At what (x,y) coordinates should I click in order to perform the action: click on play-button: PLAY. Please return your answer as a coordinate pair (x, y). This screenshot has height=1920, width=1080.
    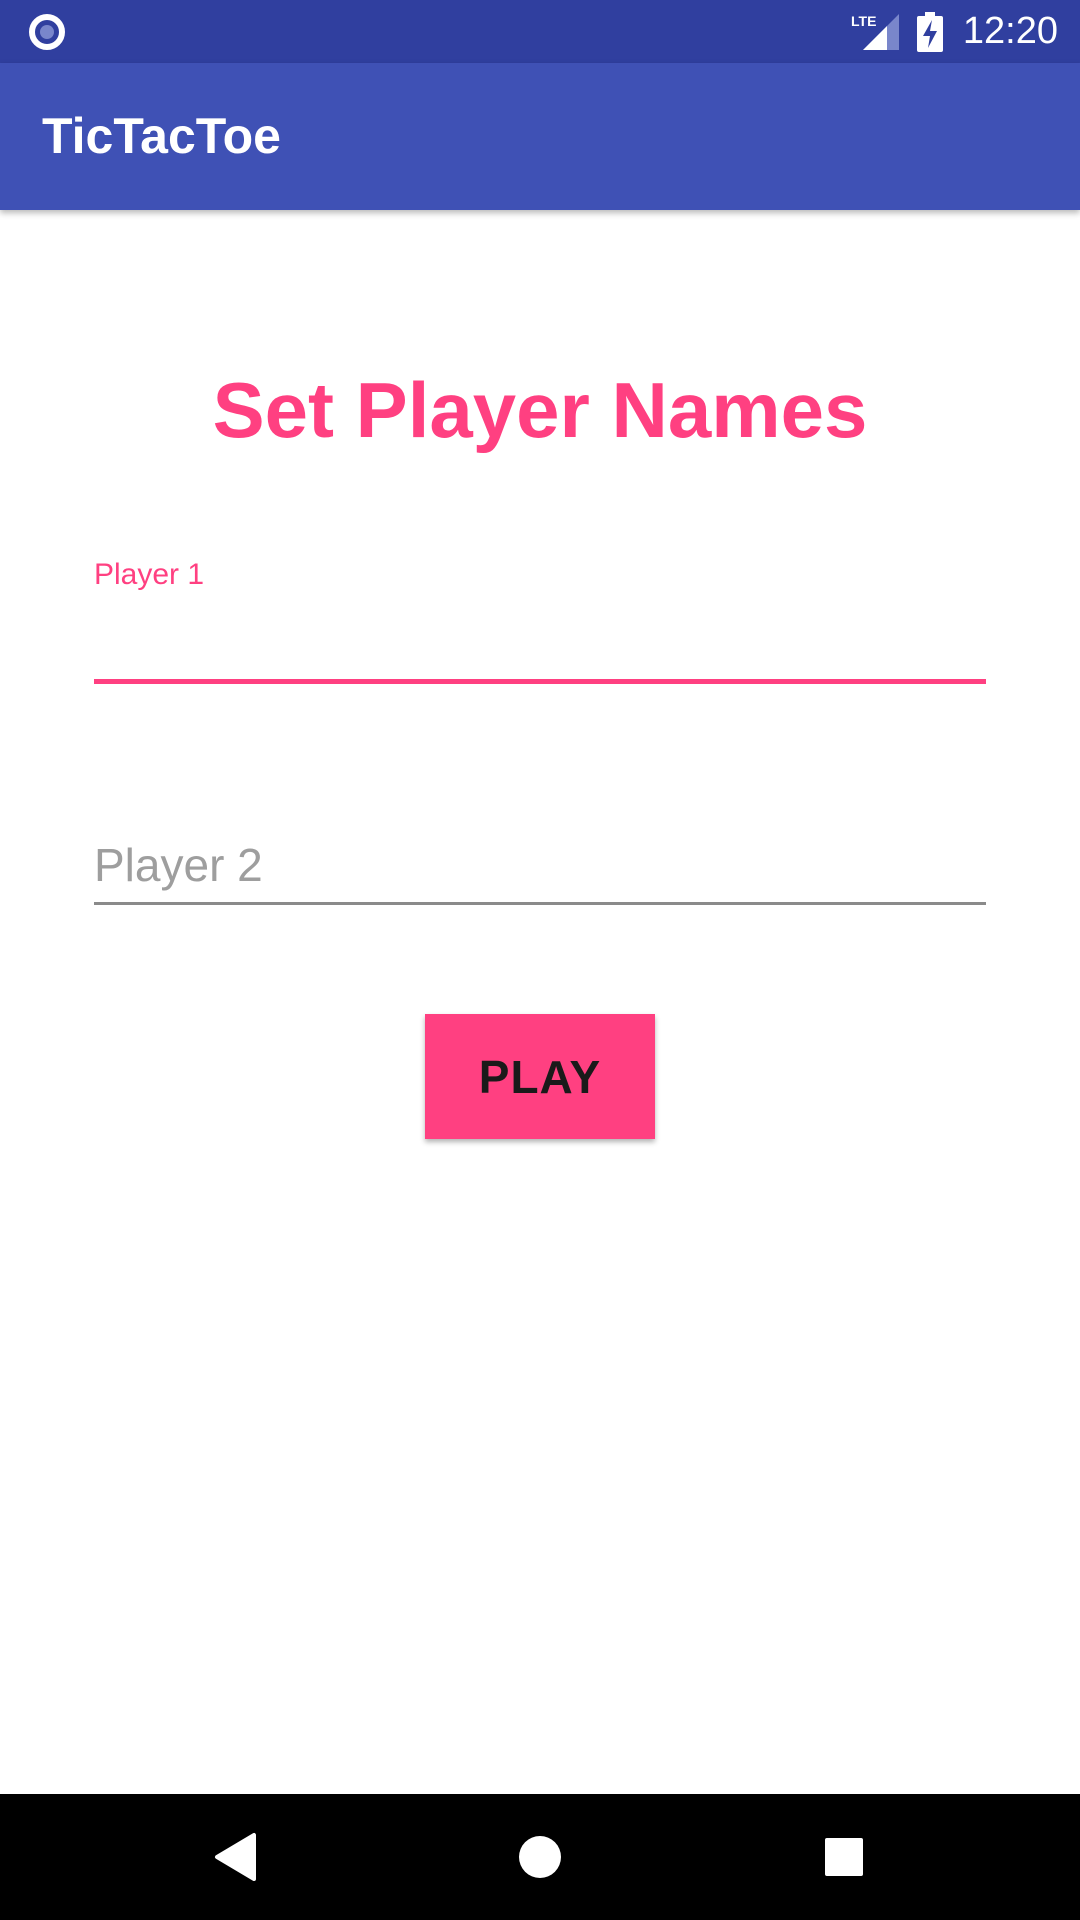
    Looking at the image, I should click on (540, 1076).